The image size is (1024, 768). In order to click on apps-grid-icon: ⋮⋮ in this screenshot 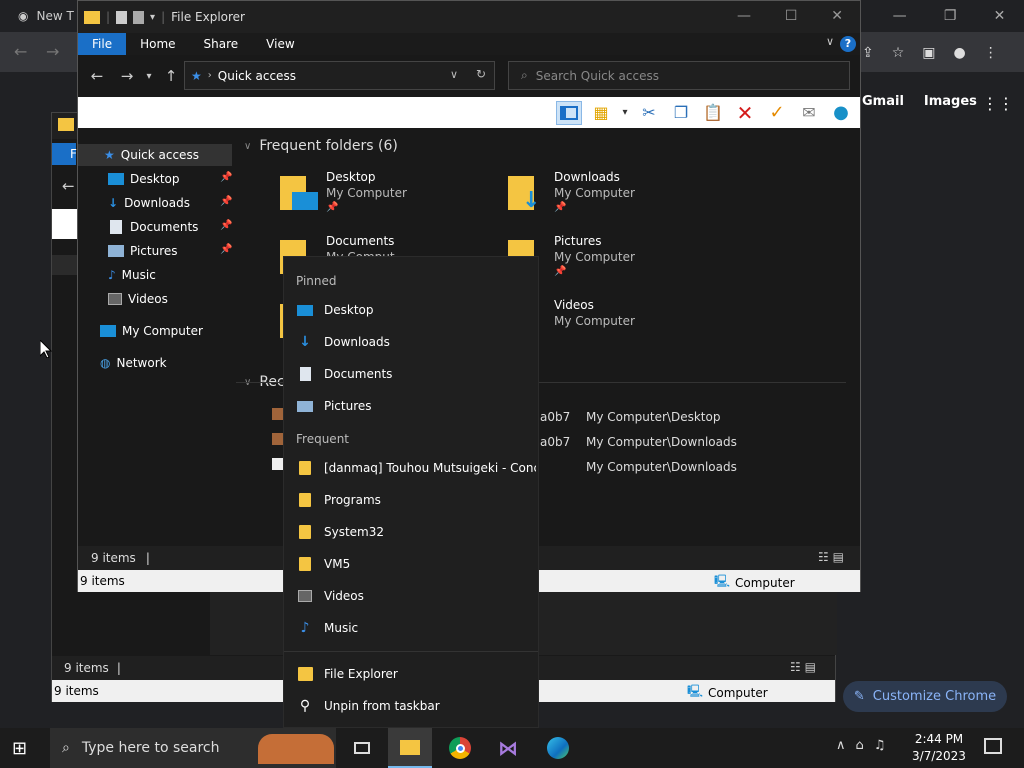, I will do `click(998, 103)`.